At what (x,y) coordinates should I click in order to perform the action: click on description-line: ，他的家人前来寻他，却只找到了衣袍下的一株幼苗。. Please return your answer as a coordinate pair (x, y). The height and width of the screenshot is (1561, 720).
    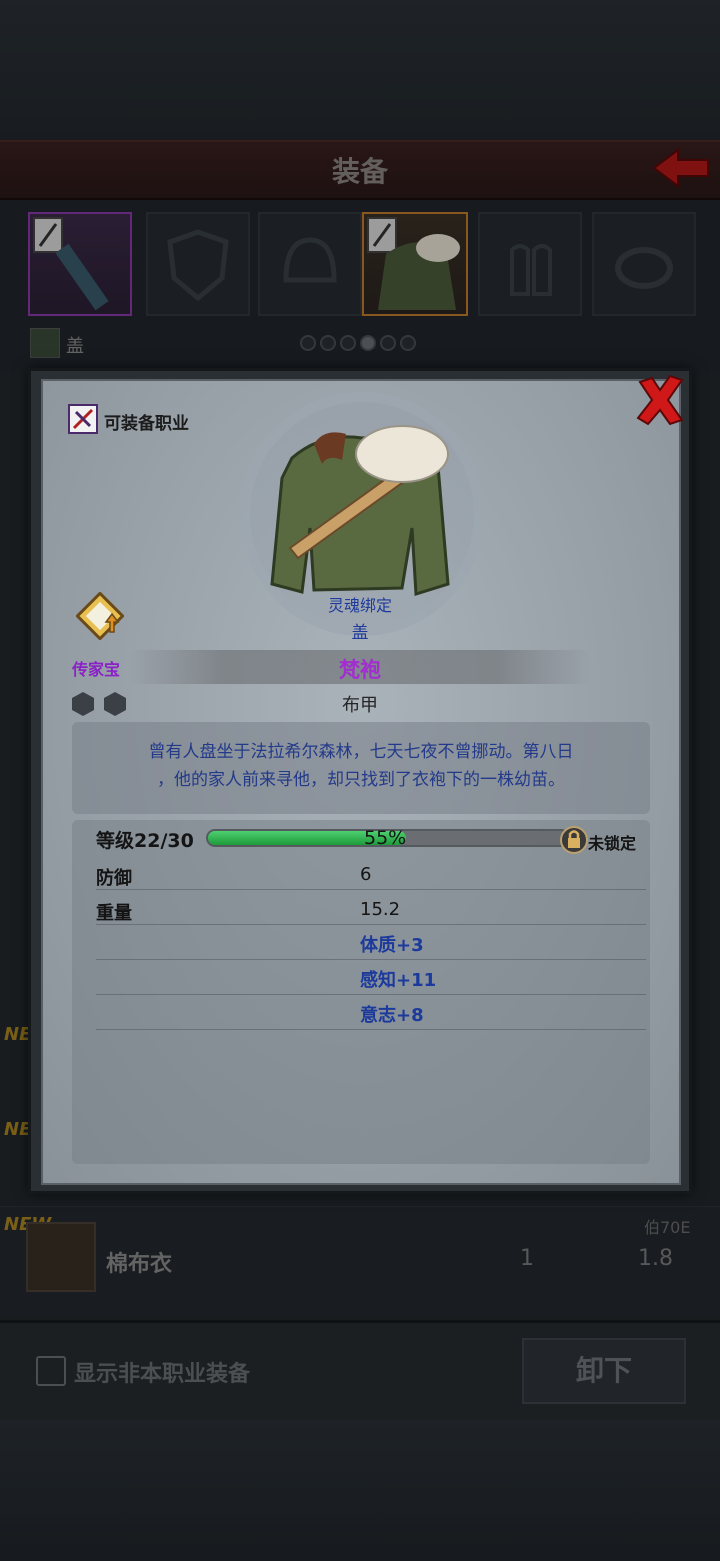
    Looking at the image, I should click on (361, 780).